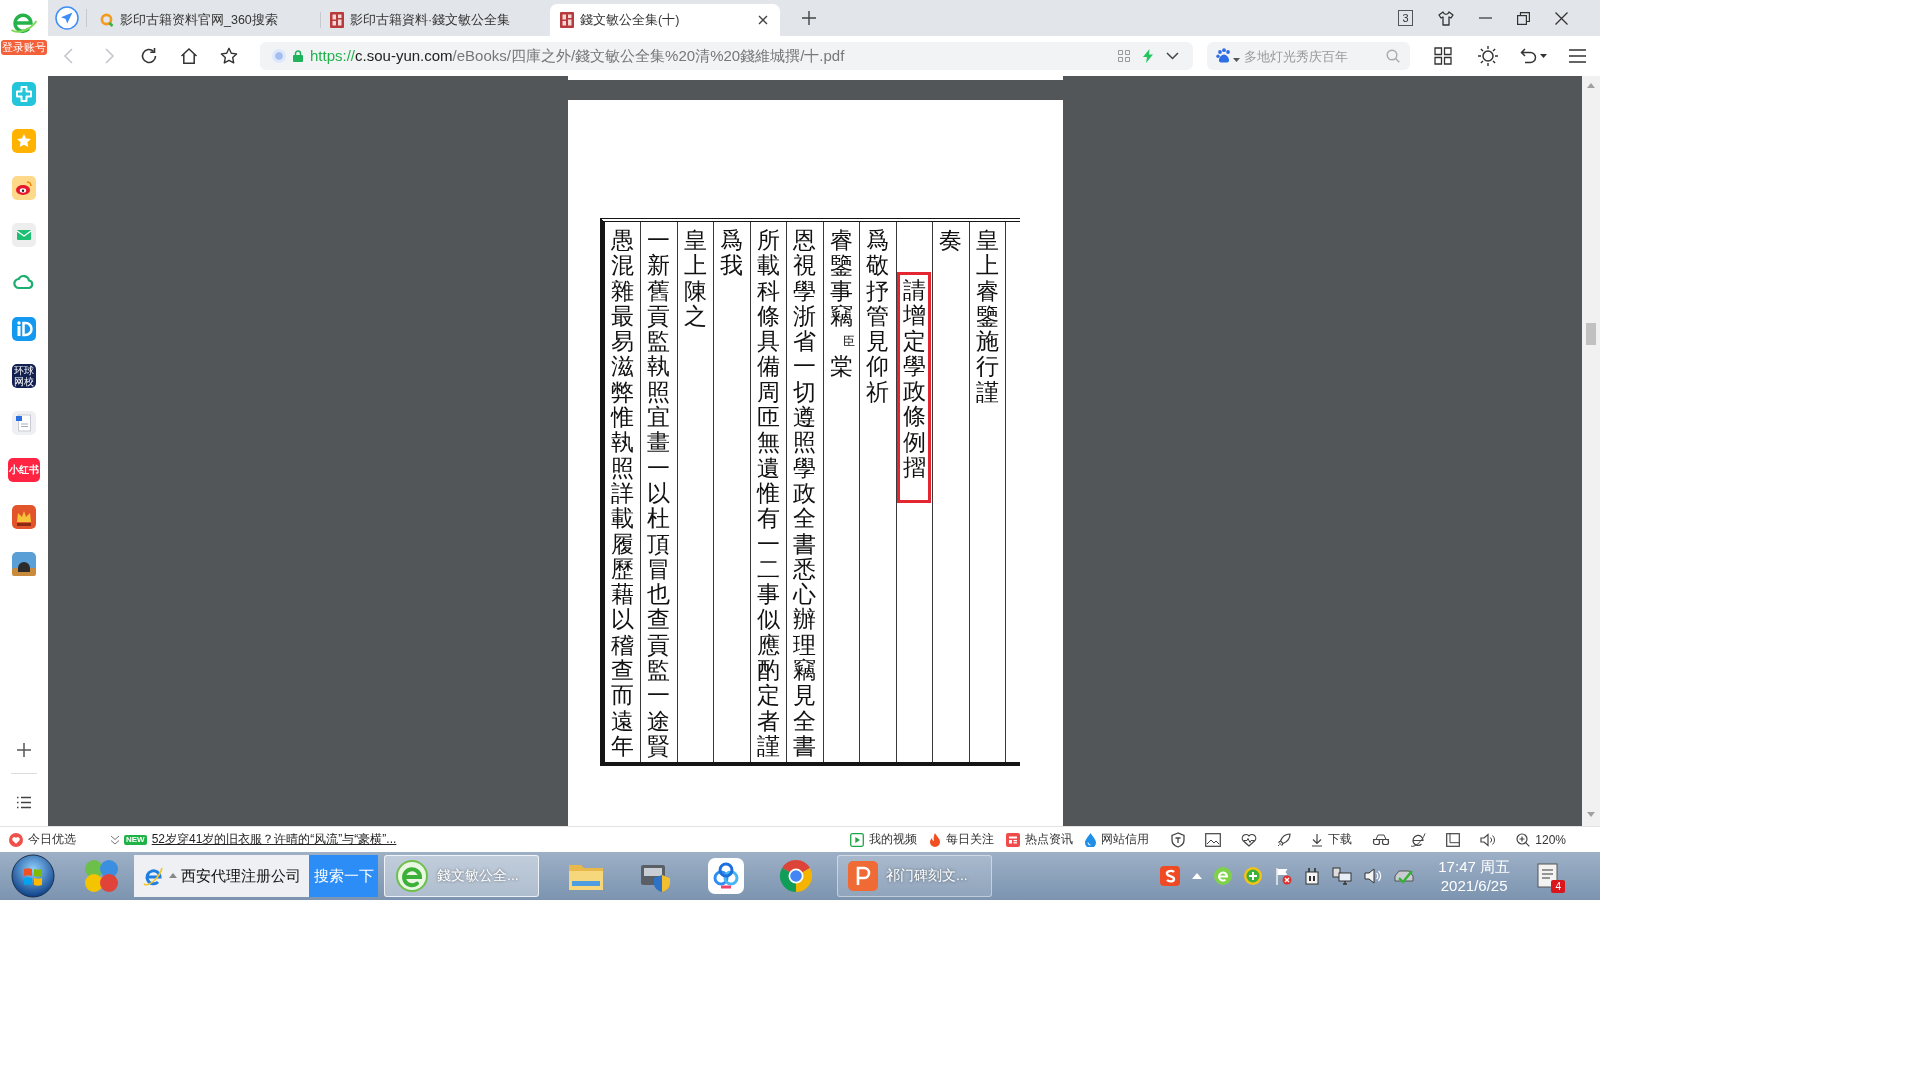  What do you see at coordinates (1453, 839) in the screenshot?
I see `window-icon` at bounding box center [1453, 839].